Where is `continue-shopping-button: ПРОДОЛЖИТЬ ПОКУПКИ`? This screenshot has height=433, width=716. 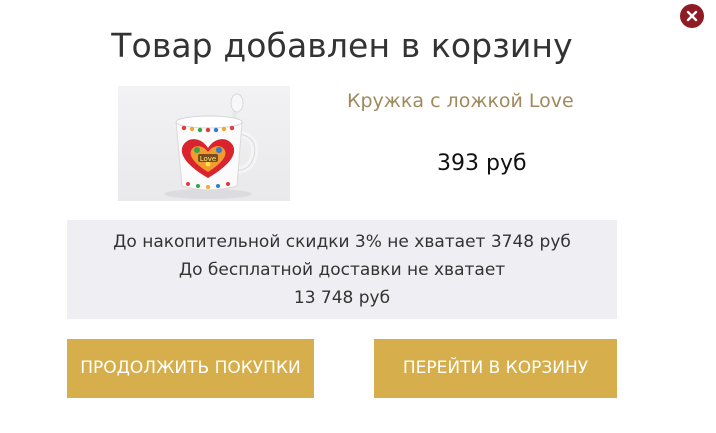
continue-shopping-button: ПРОДОЛЖИТЬ ПОКУПКИ is located at coordinates (190, 368).